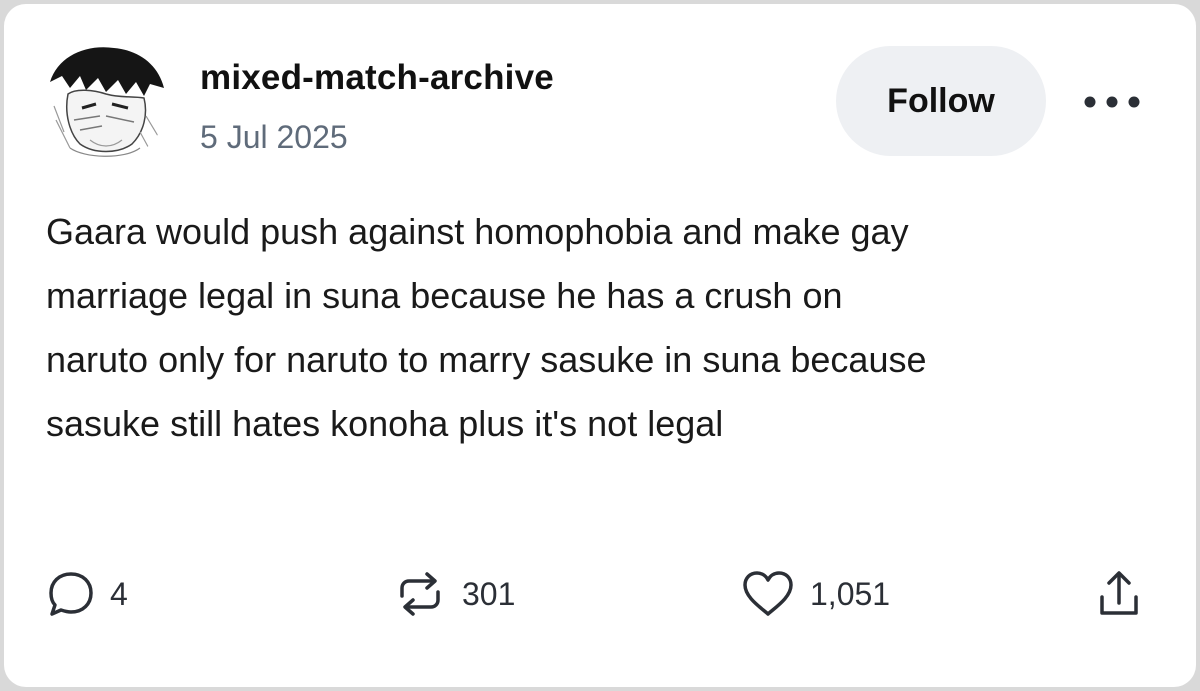 The height and width of the screenshot is (691, 1200). What do you see at coordinates (420, 594) in the screenshot?
I see `reblog-icon` at bounding box center [420, 594].